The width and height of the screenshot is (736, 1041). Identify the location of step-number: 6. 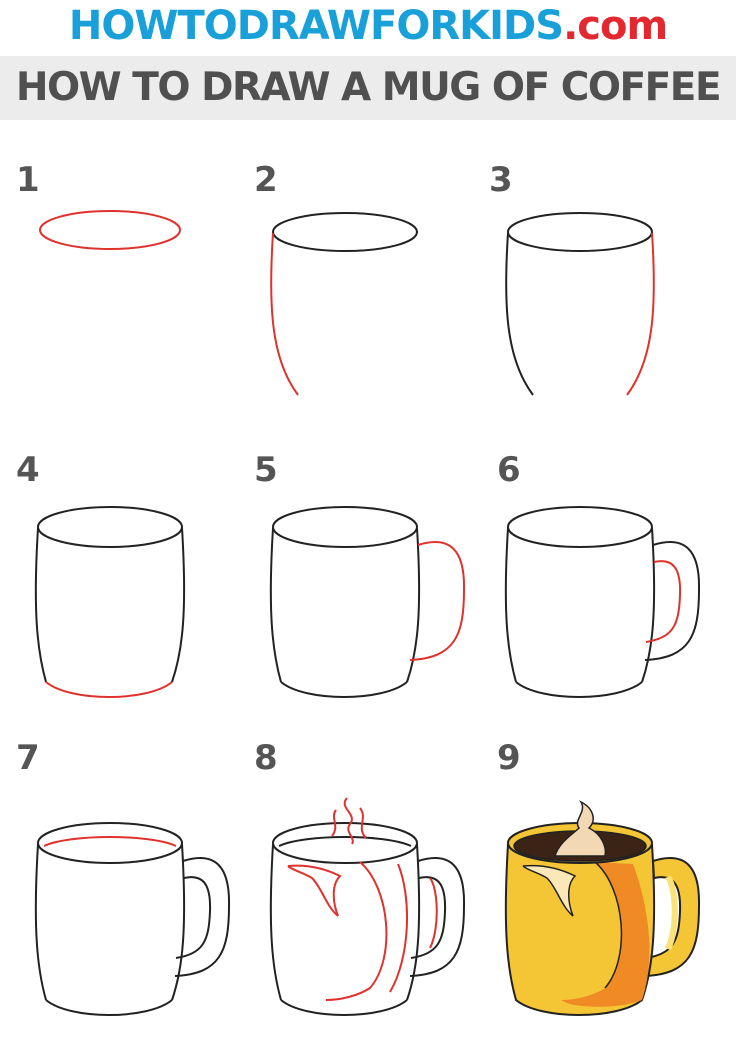
(509, 470).